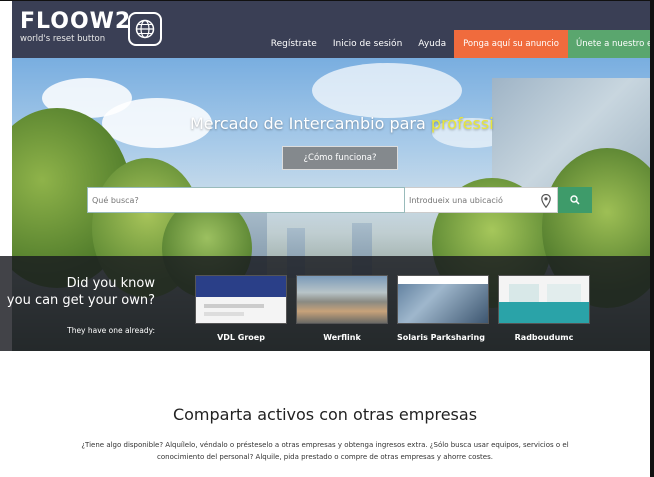 This screenshot has height=477, width=654. Describe the element at coordinates (511, 44) in the screenshot. I see `post-ad-button: Ponga aquí su anuncio` at that location.